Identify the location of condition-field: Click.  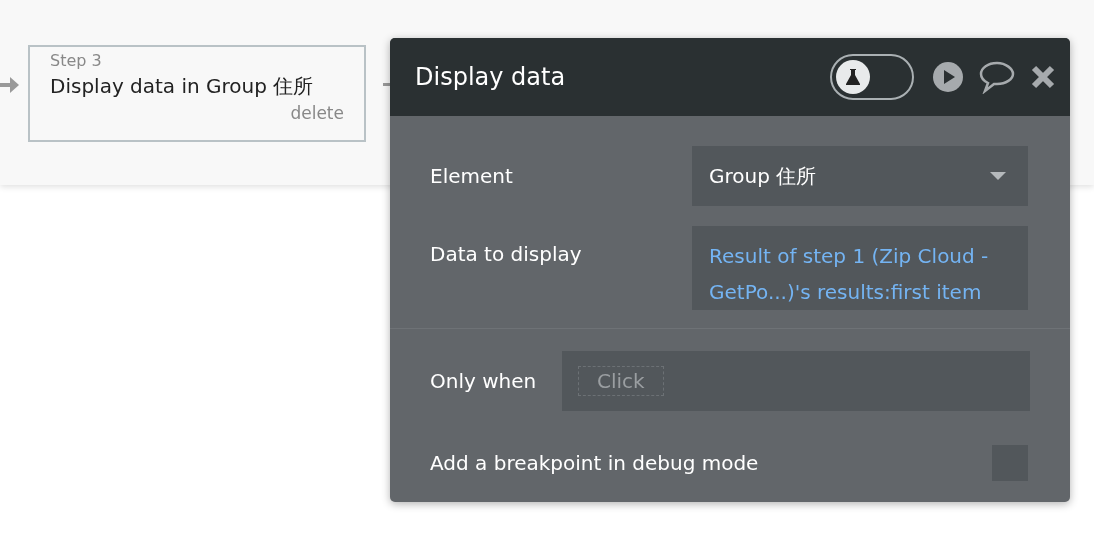
(796, 381).